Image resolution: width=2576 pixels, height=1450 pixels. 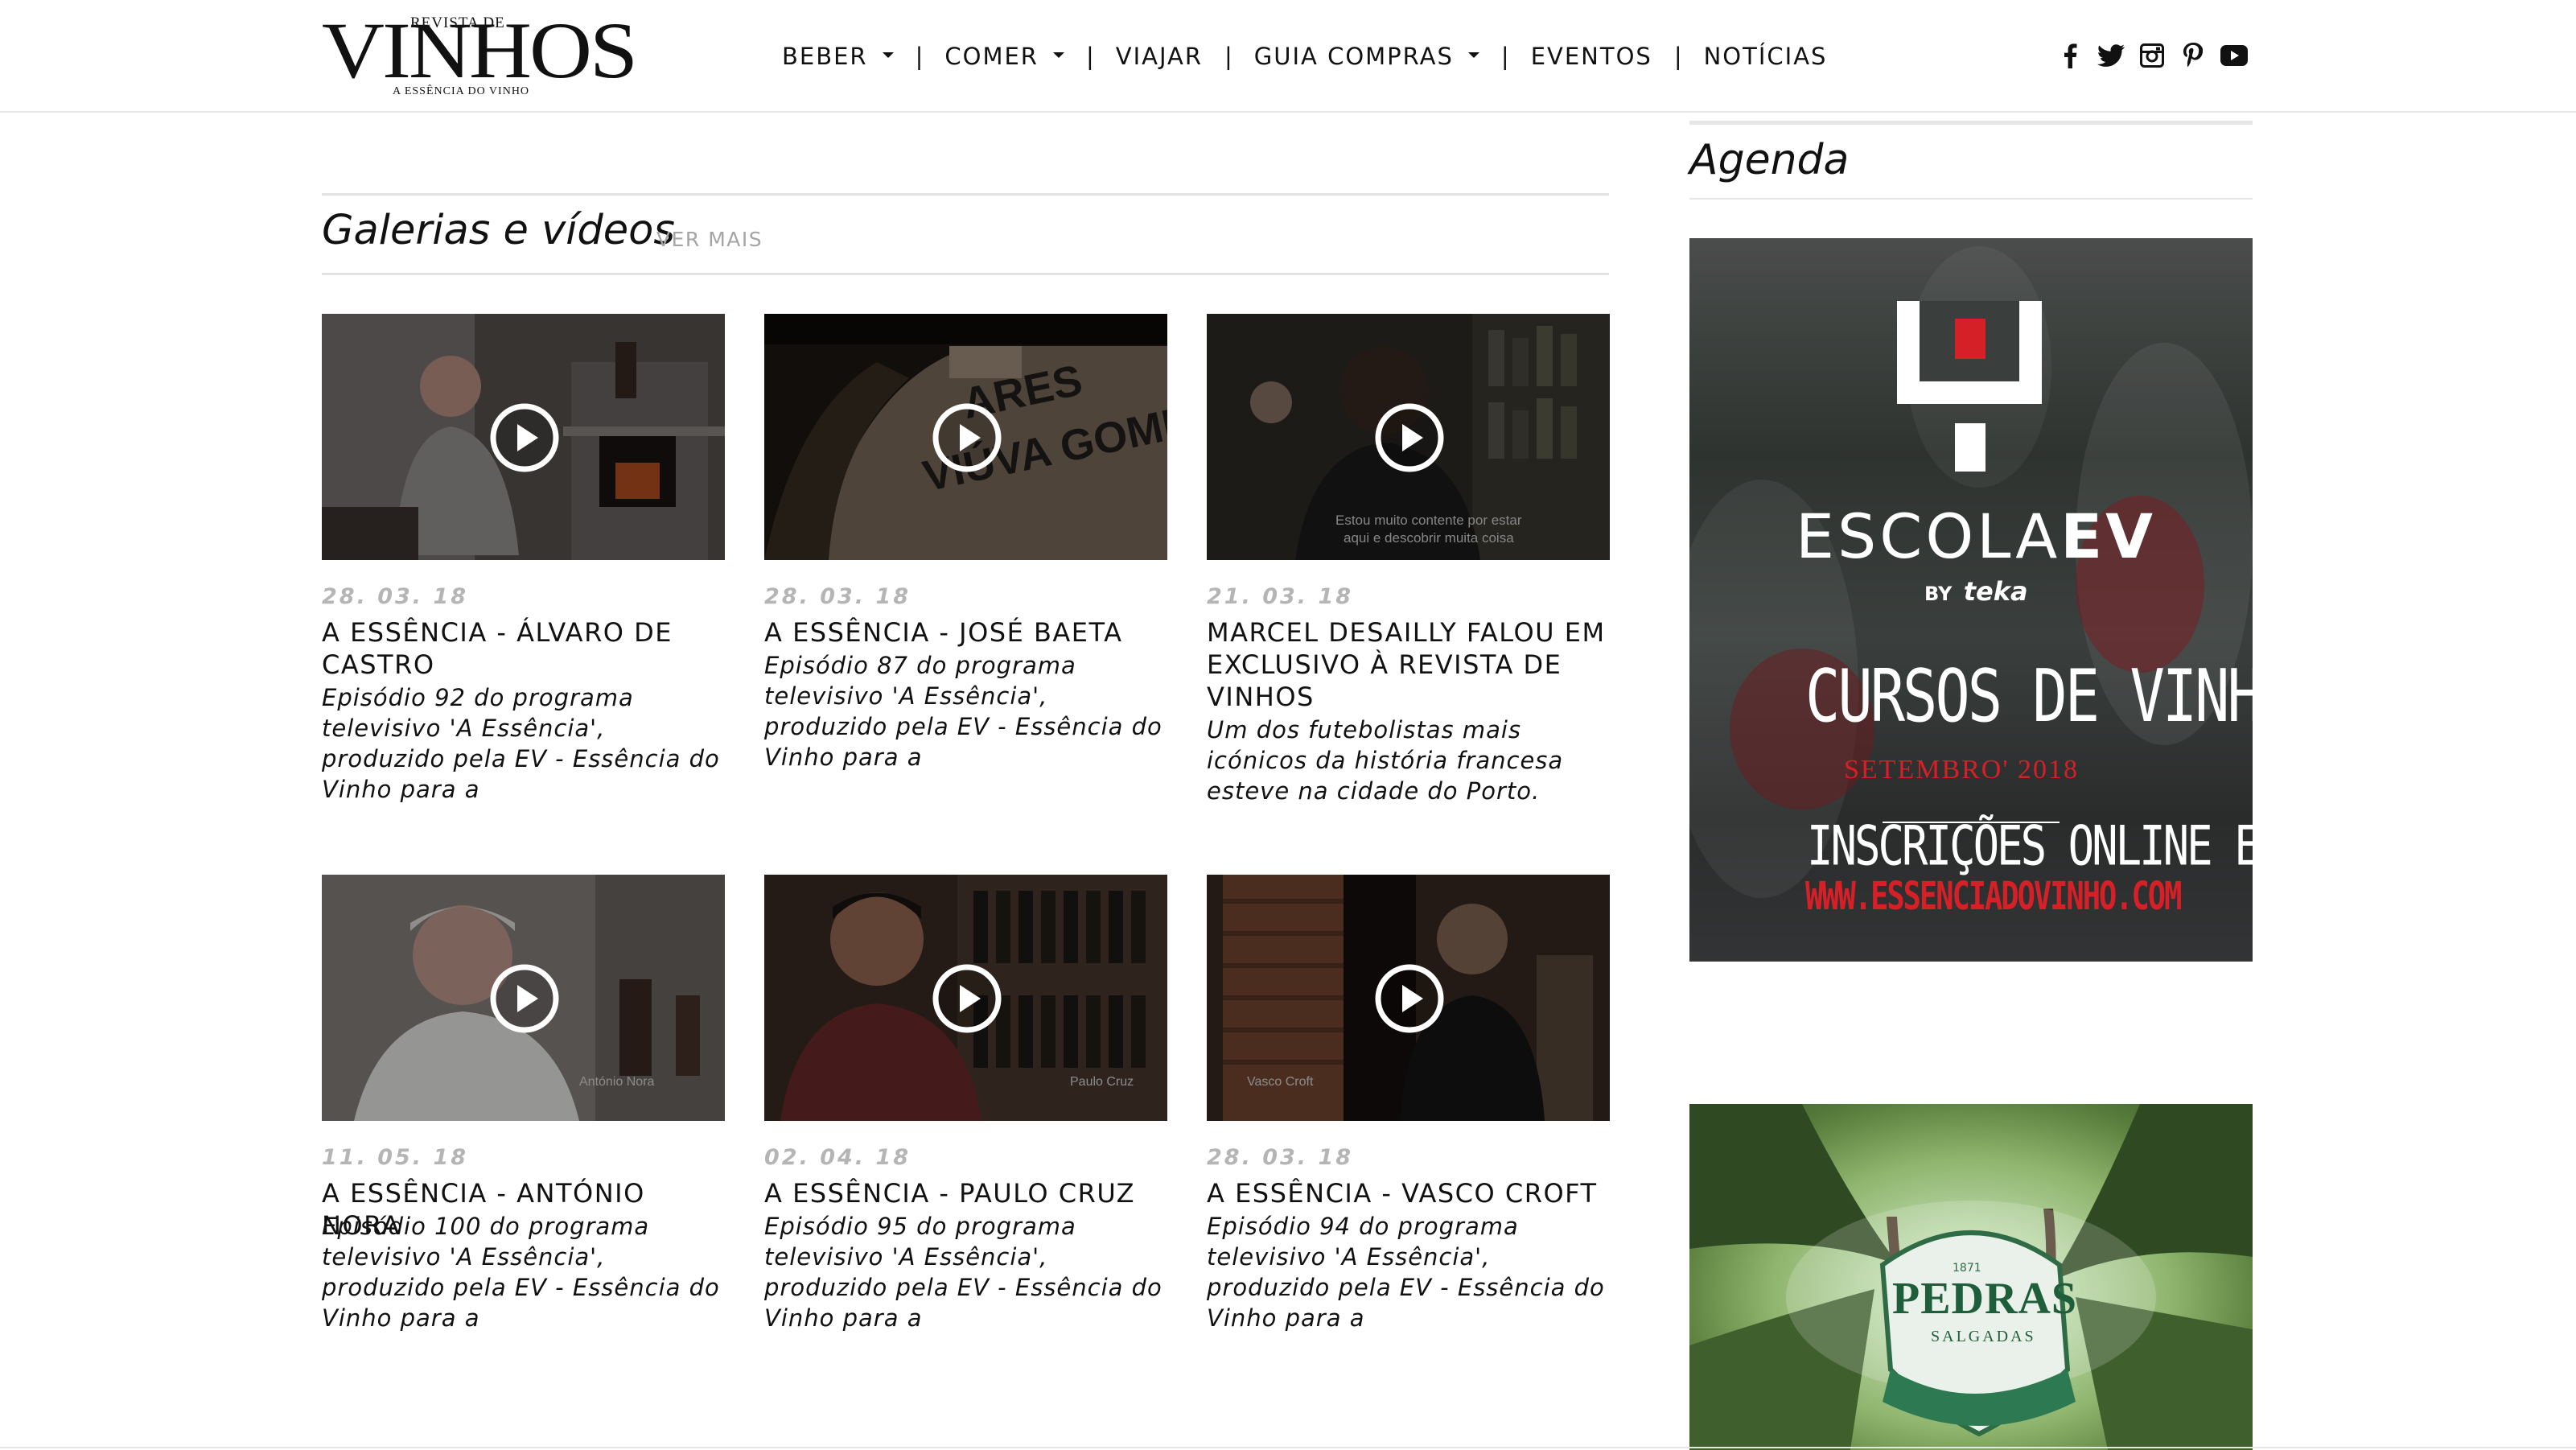 I want to click on agenda-title: Agenda, so click(x=1769, y=160).